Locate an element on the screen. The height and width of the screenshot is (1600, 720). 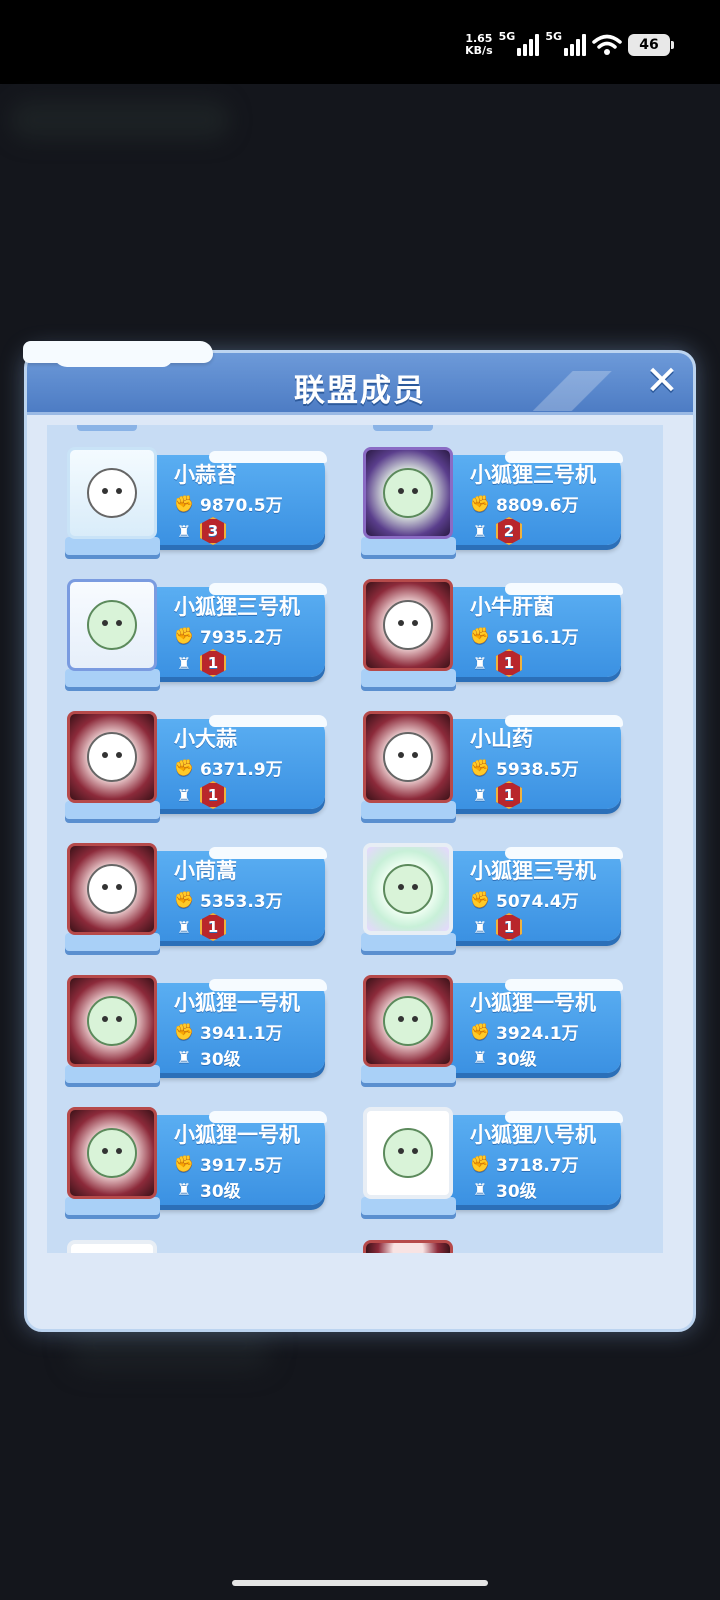
dialog-header: 联盟成员 ✕ is located at coordinates (358, 378).